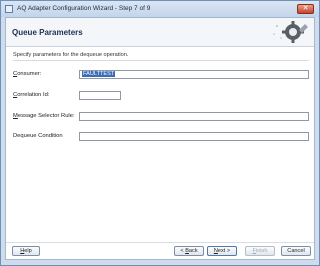  What do you see at coordinates (296, 251) in the screenshot?
I see `cancel-button: Cancel` at bounding box center [296, 251].